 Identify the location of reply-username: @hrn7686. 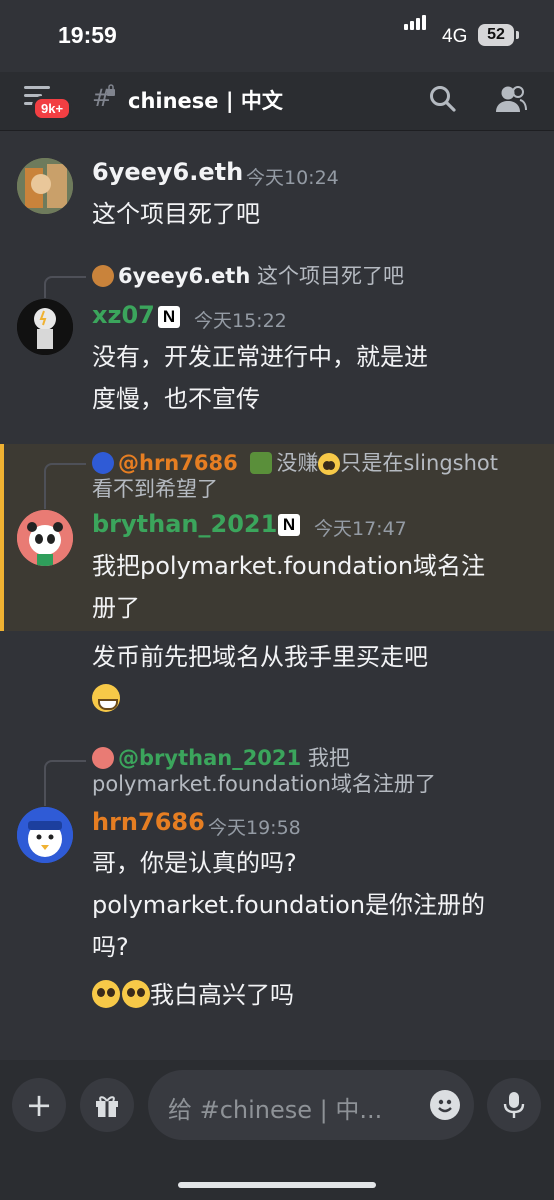
(178, 463).